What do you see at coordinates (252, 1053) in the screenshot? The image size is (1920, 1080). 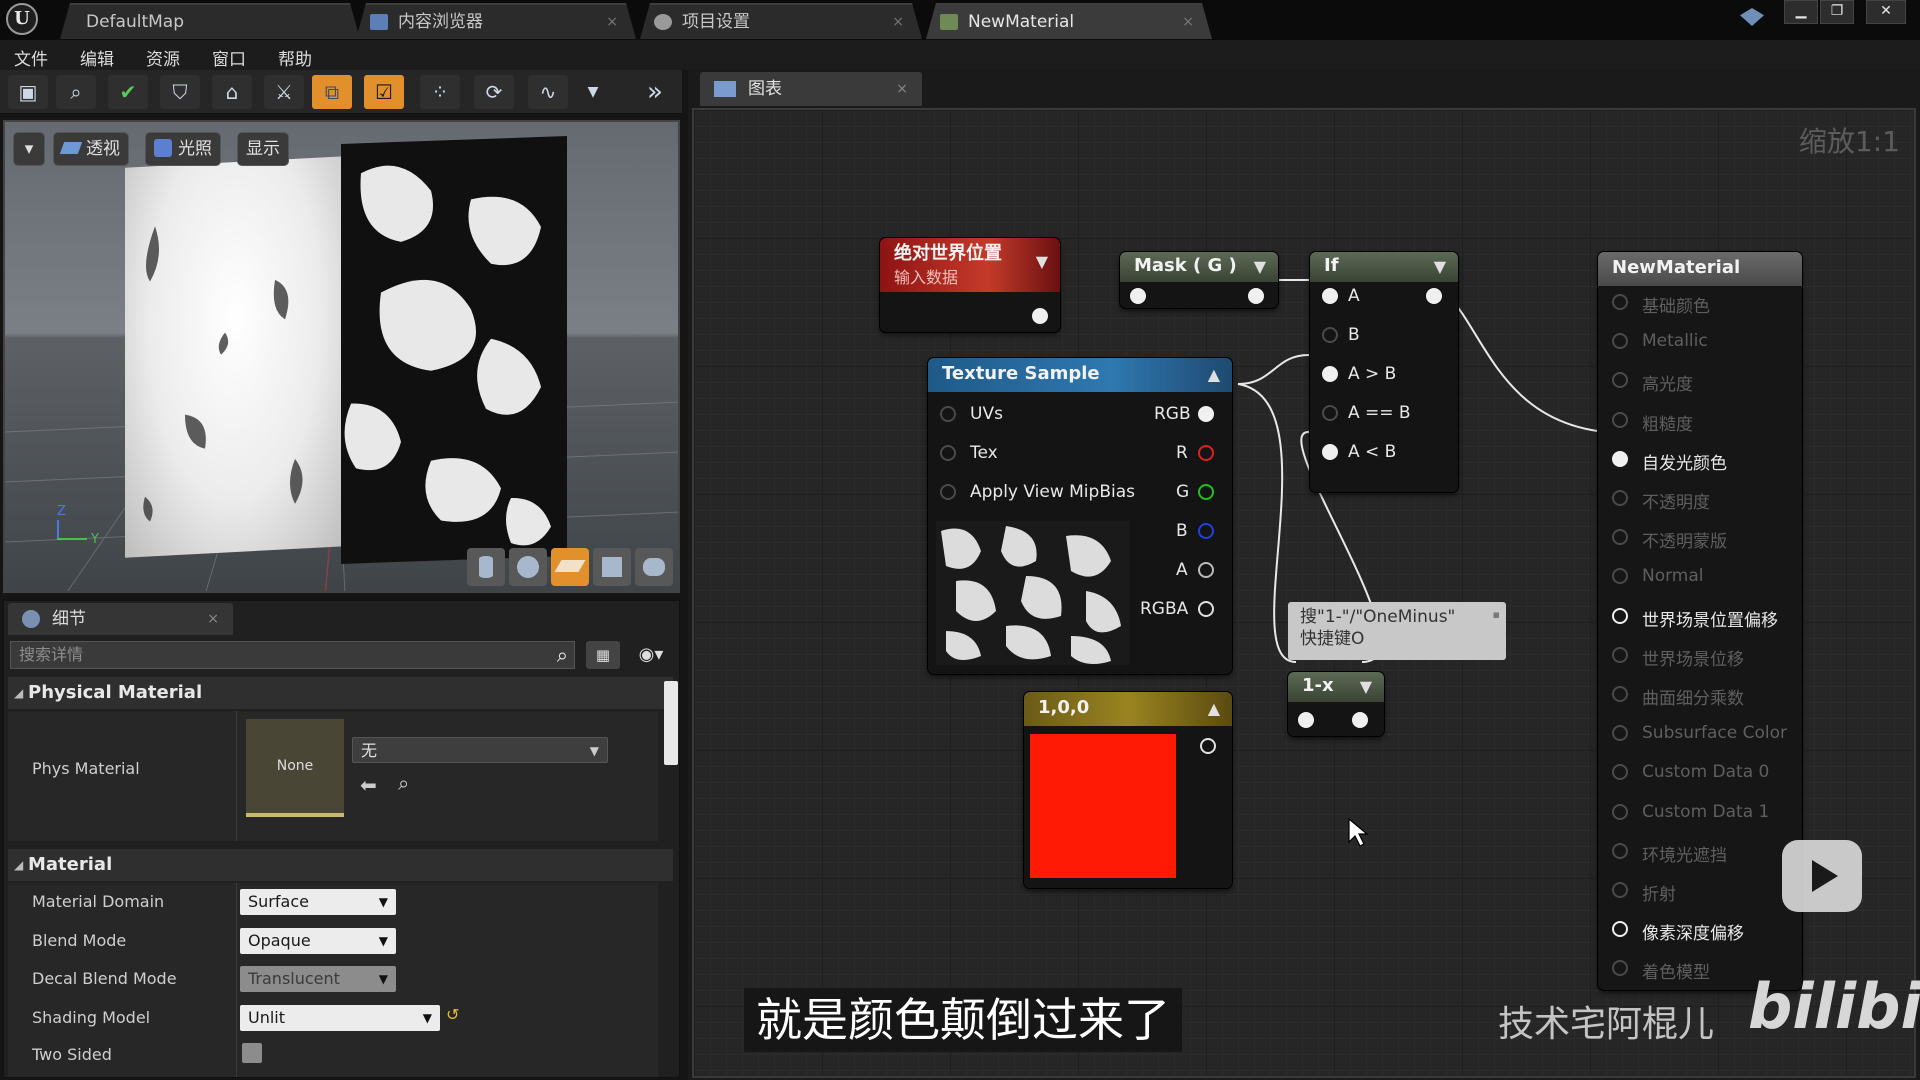 I see `two-sided-checkbox` at bounding box center [252, 1053].